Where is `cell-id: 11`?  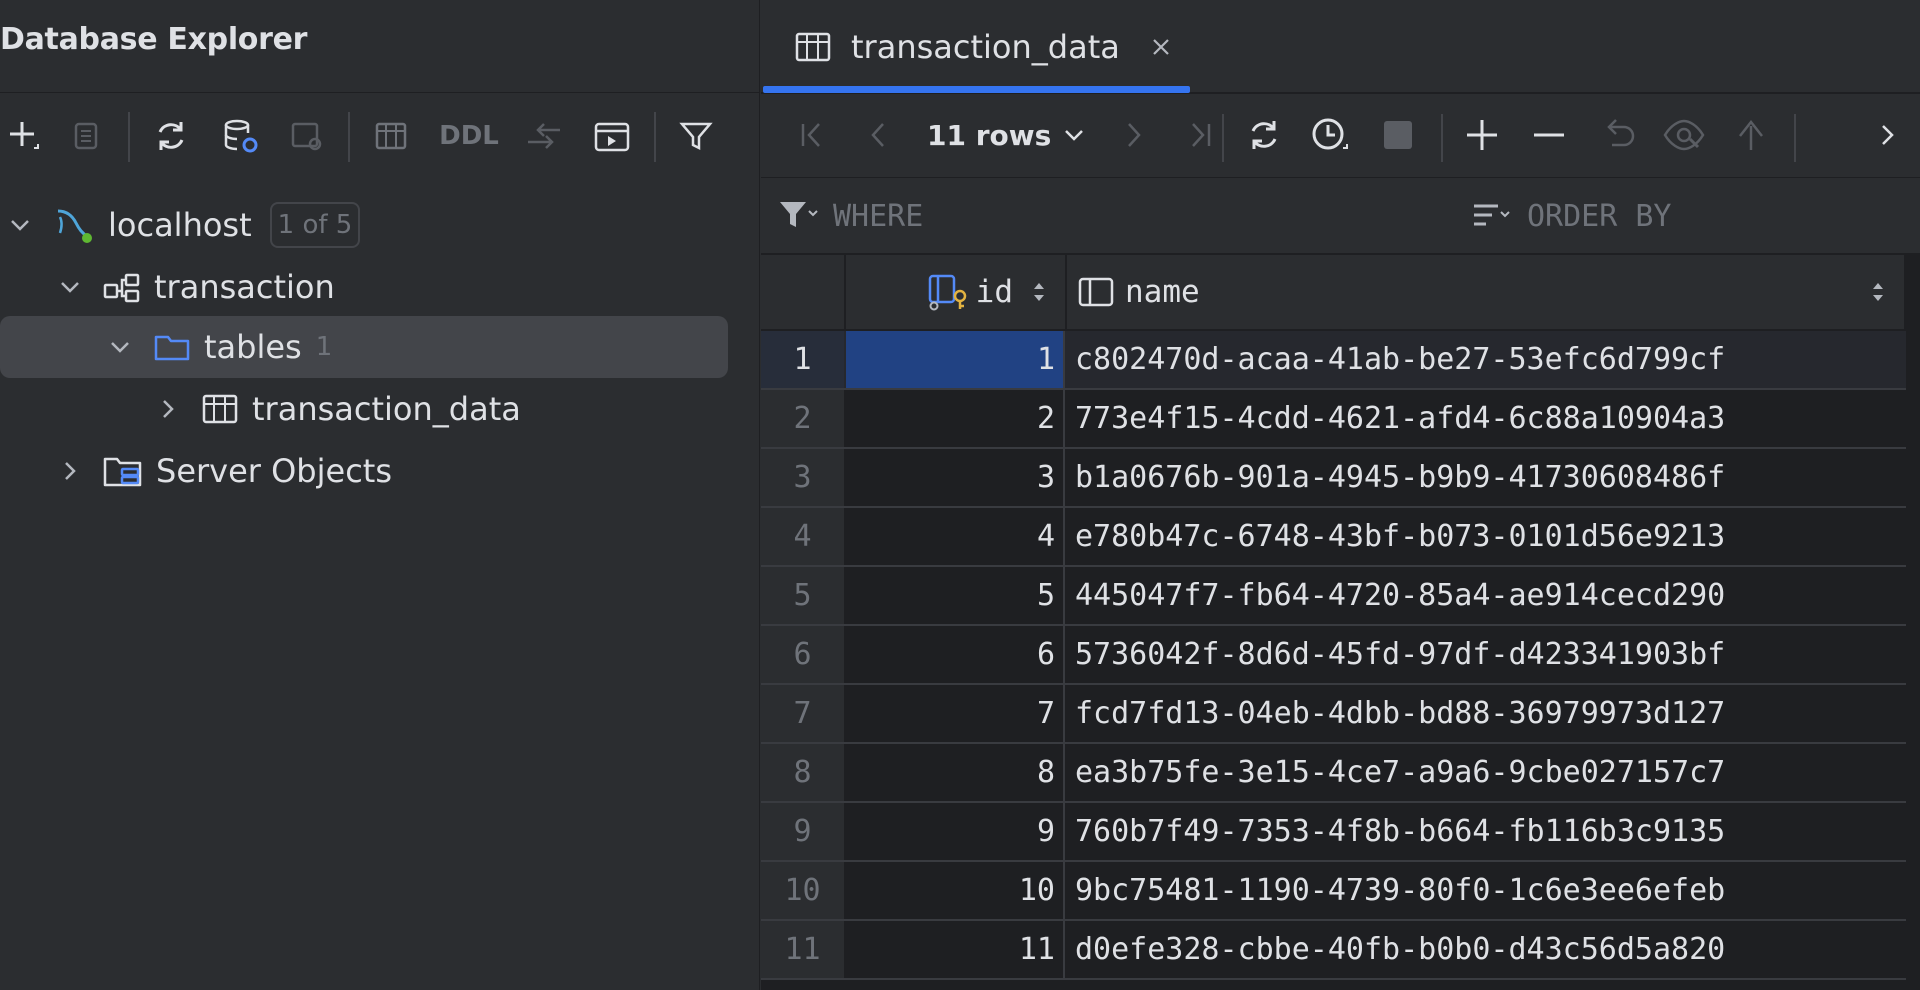
cell-id: 11 is located at coordinates (955, 949).